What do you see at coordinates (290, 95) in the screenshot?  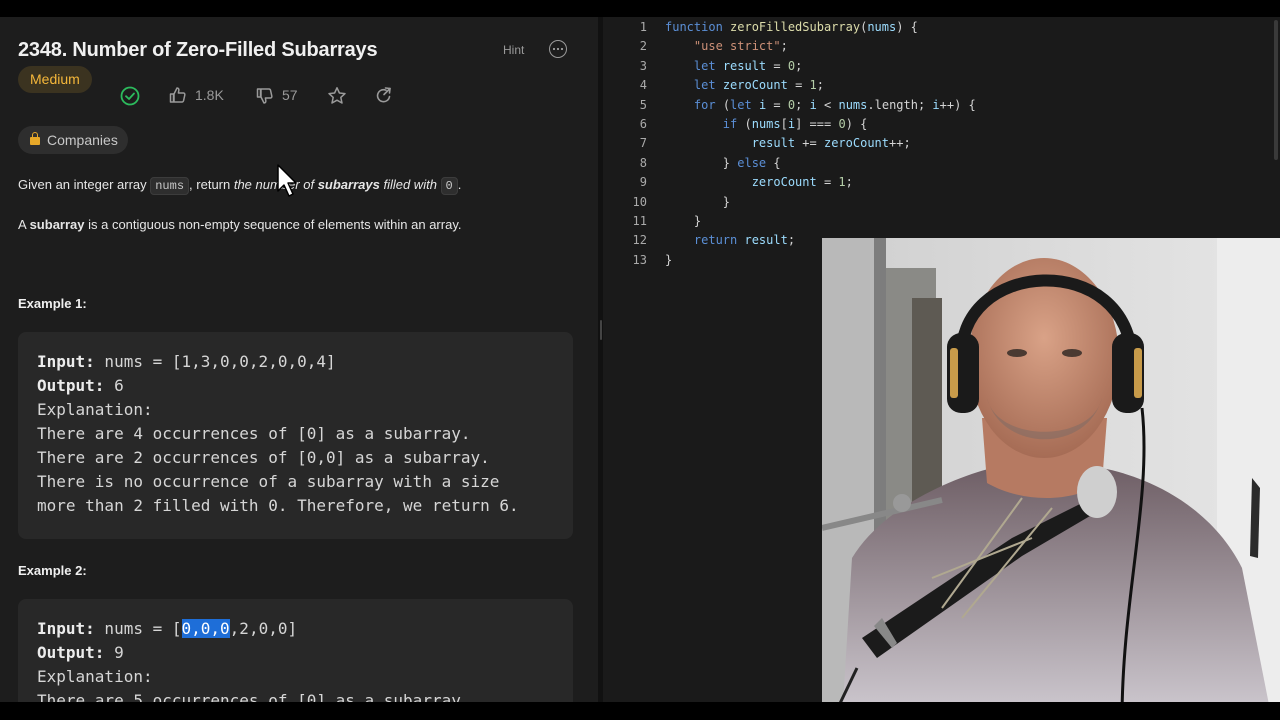 I see `dislike-count: 57` at bounding box center [290, 95].